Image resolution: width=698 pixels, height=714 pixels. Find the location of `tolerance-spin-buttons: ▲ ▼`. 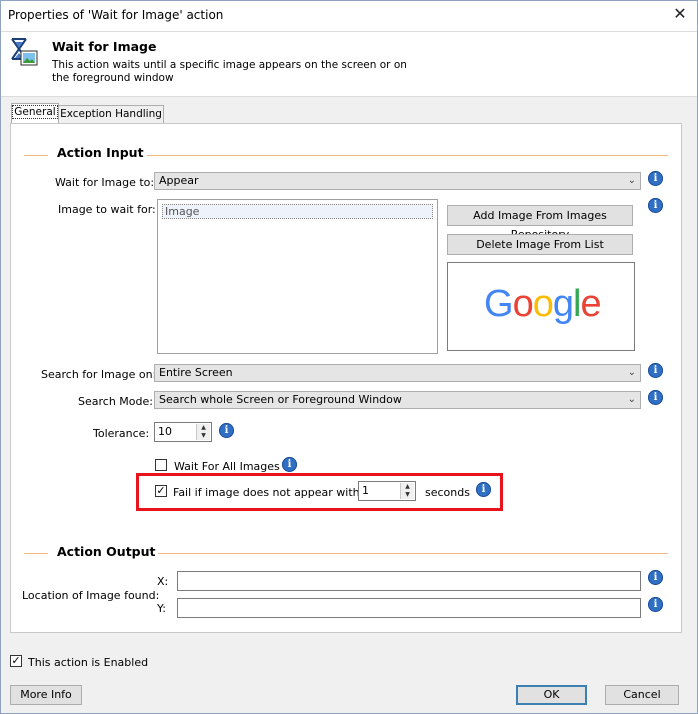

tolerance-spin-buttons: ▲ ▼ is located at coordinates (203, 432).